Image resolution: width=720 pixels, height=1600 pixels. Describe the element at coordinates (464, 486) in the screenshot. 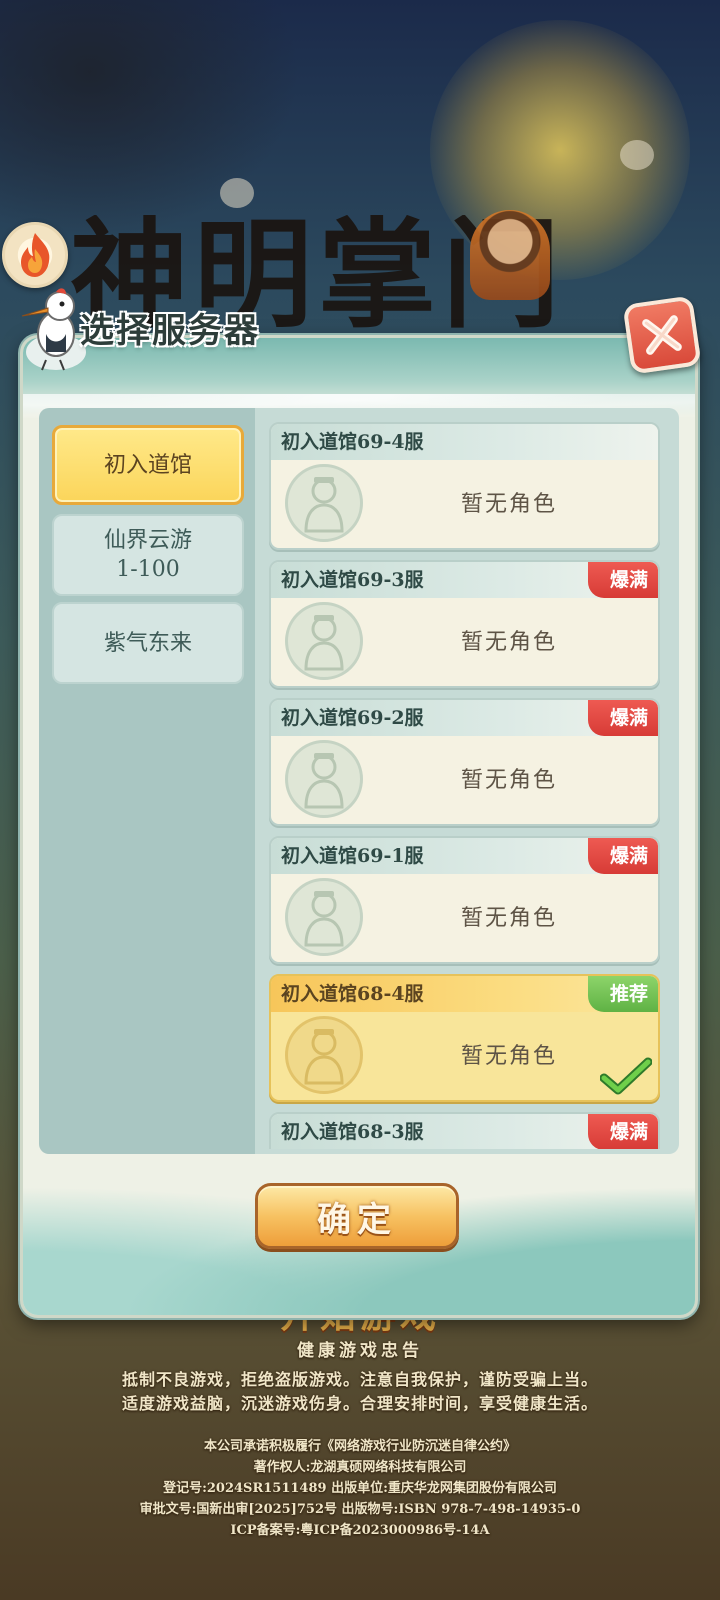

I see `server-card: 初入道馆69-4服 暂无角色` at that location.